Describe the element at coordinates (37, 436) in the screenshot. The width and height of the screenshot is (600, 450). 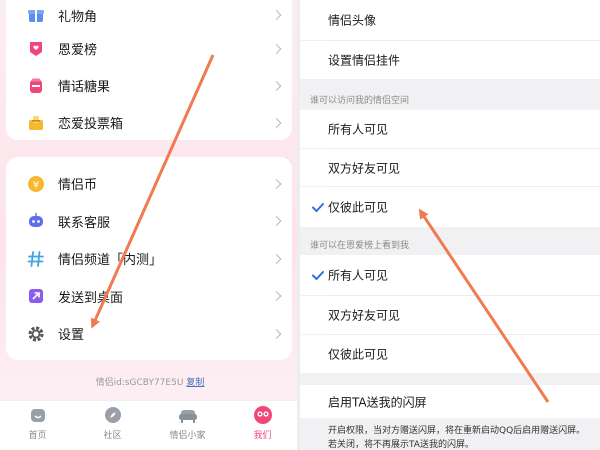
I see `tab-label: 首页` at that location.